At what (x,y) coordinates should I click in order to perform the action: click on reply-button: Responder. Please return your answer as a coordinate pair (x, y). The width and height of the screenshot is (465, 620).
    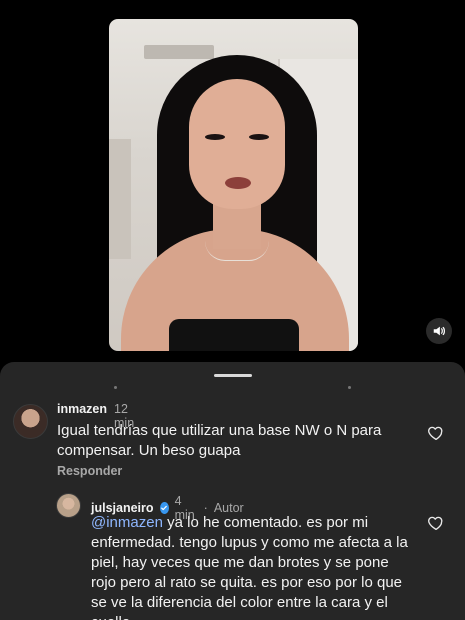
    Looking at the image, I should click on (89, 471).